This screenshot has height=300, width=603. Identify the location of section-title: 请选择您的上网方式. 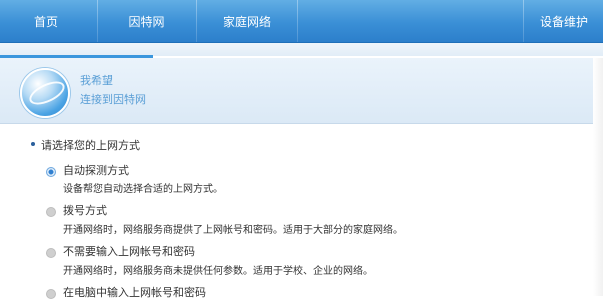
(90, 145).